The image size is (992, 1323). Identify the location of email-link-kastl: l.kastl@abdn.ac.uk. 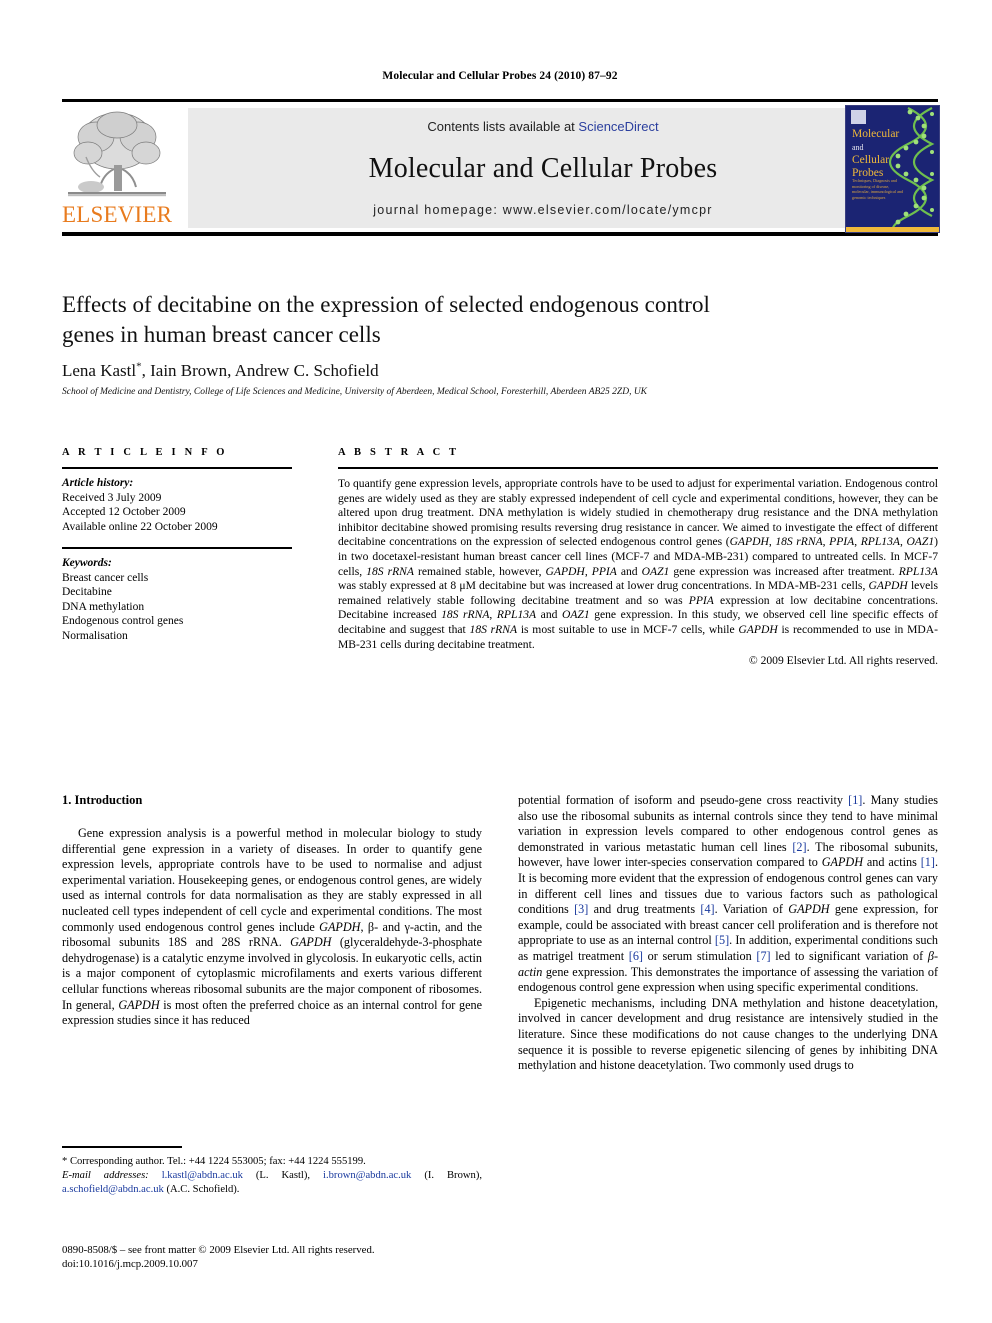
(202, 1175).